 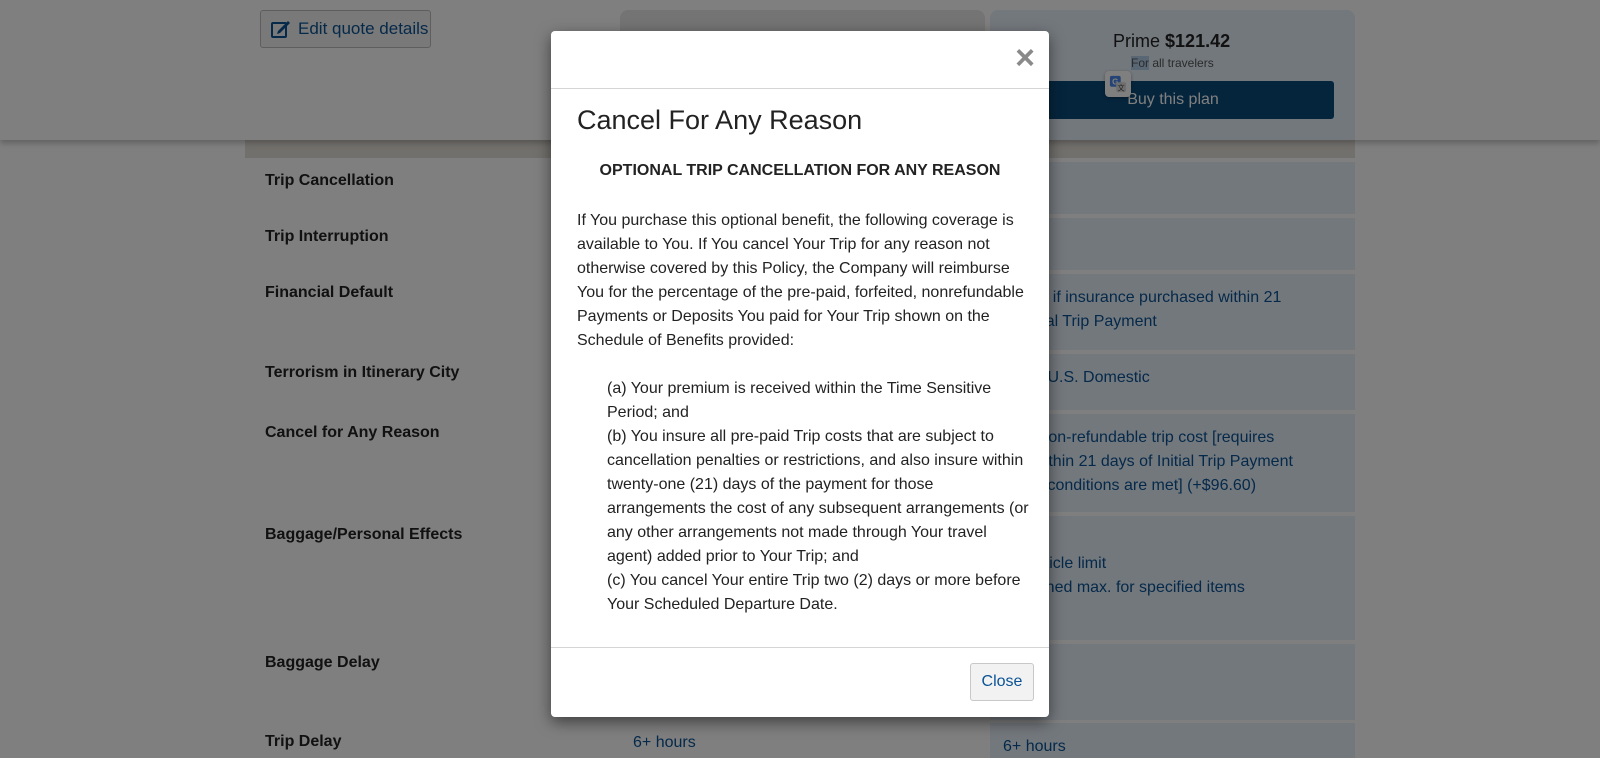 What do you see at coordinates (720, 120) in the screenshot?
I see `modal-title: Cancel For Any Reason` at bounding box center [720, 120].